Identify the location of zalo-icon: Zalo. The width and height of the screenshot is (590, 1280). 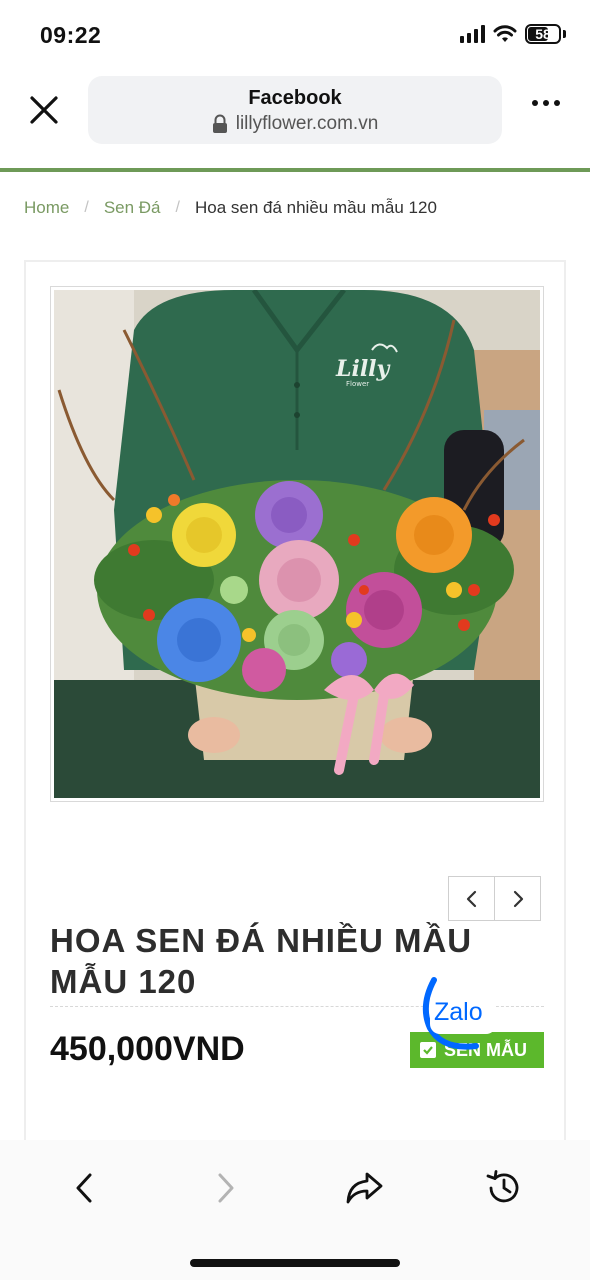
(459, 1013).